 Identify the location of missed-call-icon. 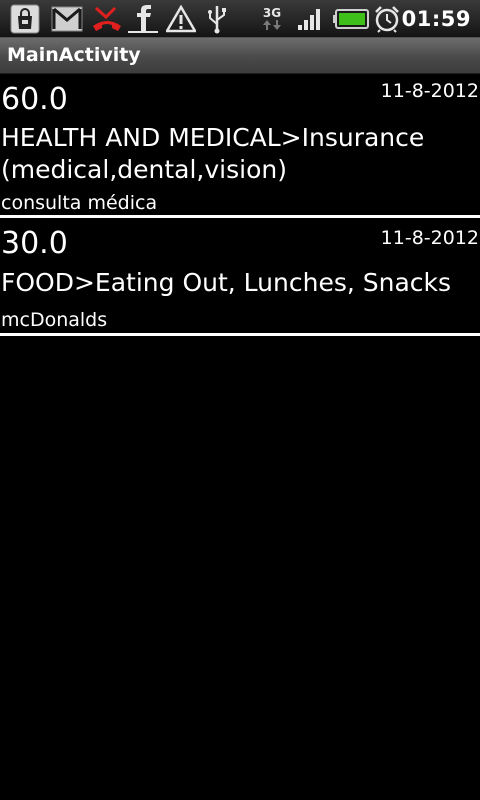
(107, 19).